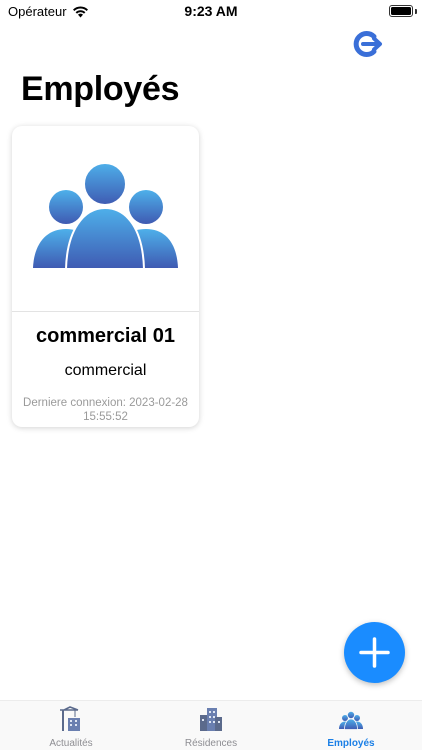 The image size is (422, 750). Describe the element at coordinates (100, 89) in the screenshot. I see `page-title: Employés` at that location.